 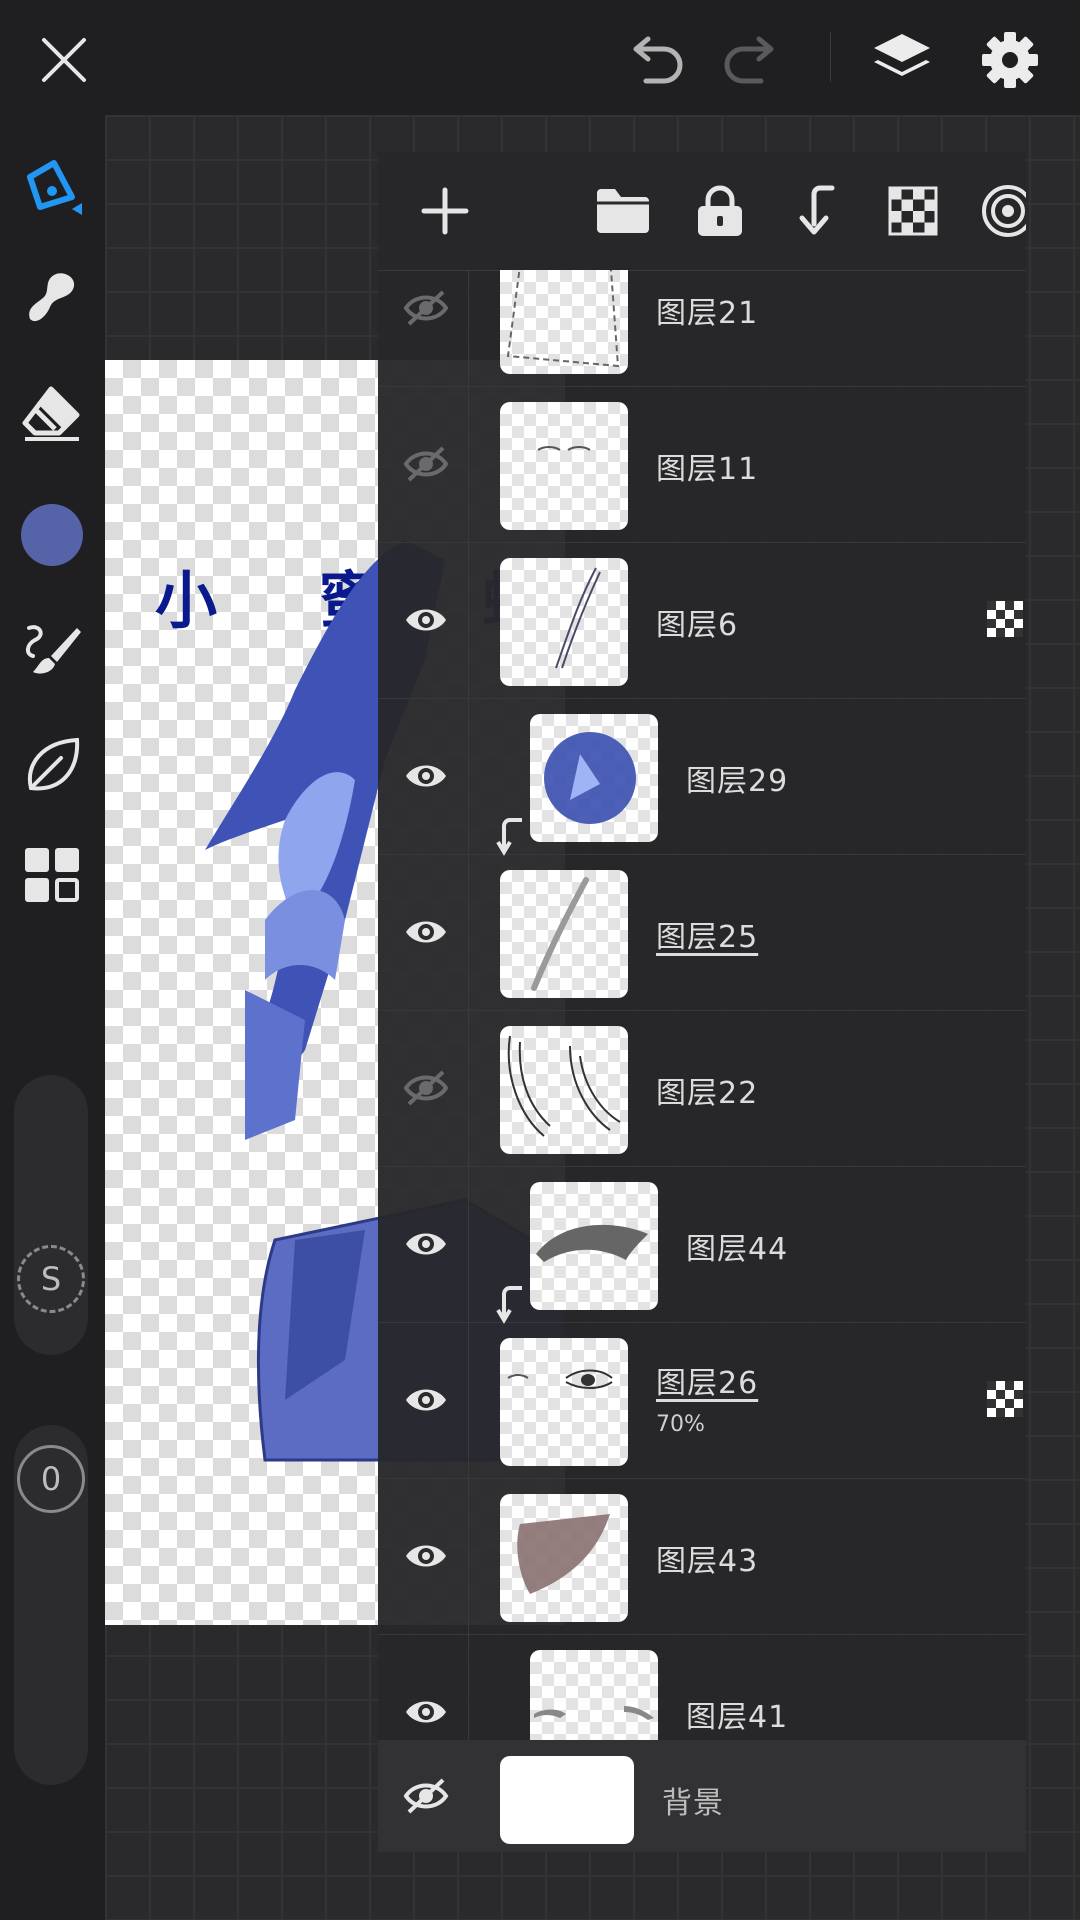 I want to click on grid-icon, so click(x=52, y=875).